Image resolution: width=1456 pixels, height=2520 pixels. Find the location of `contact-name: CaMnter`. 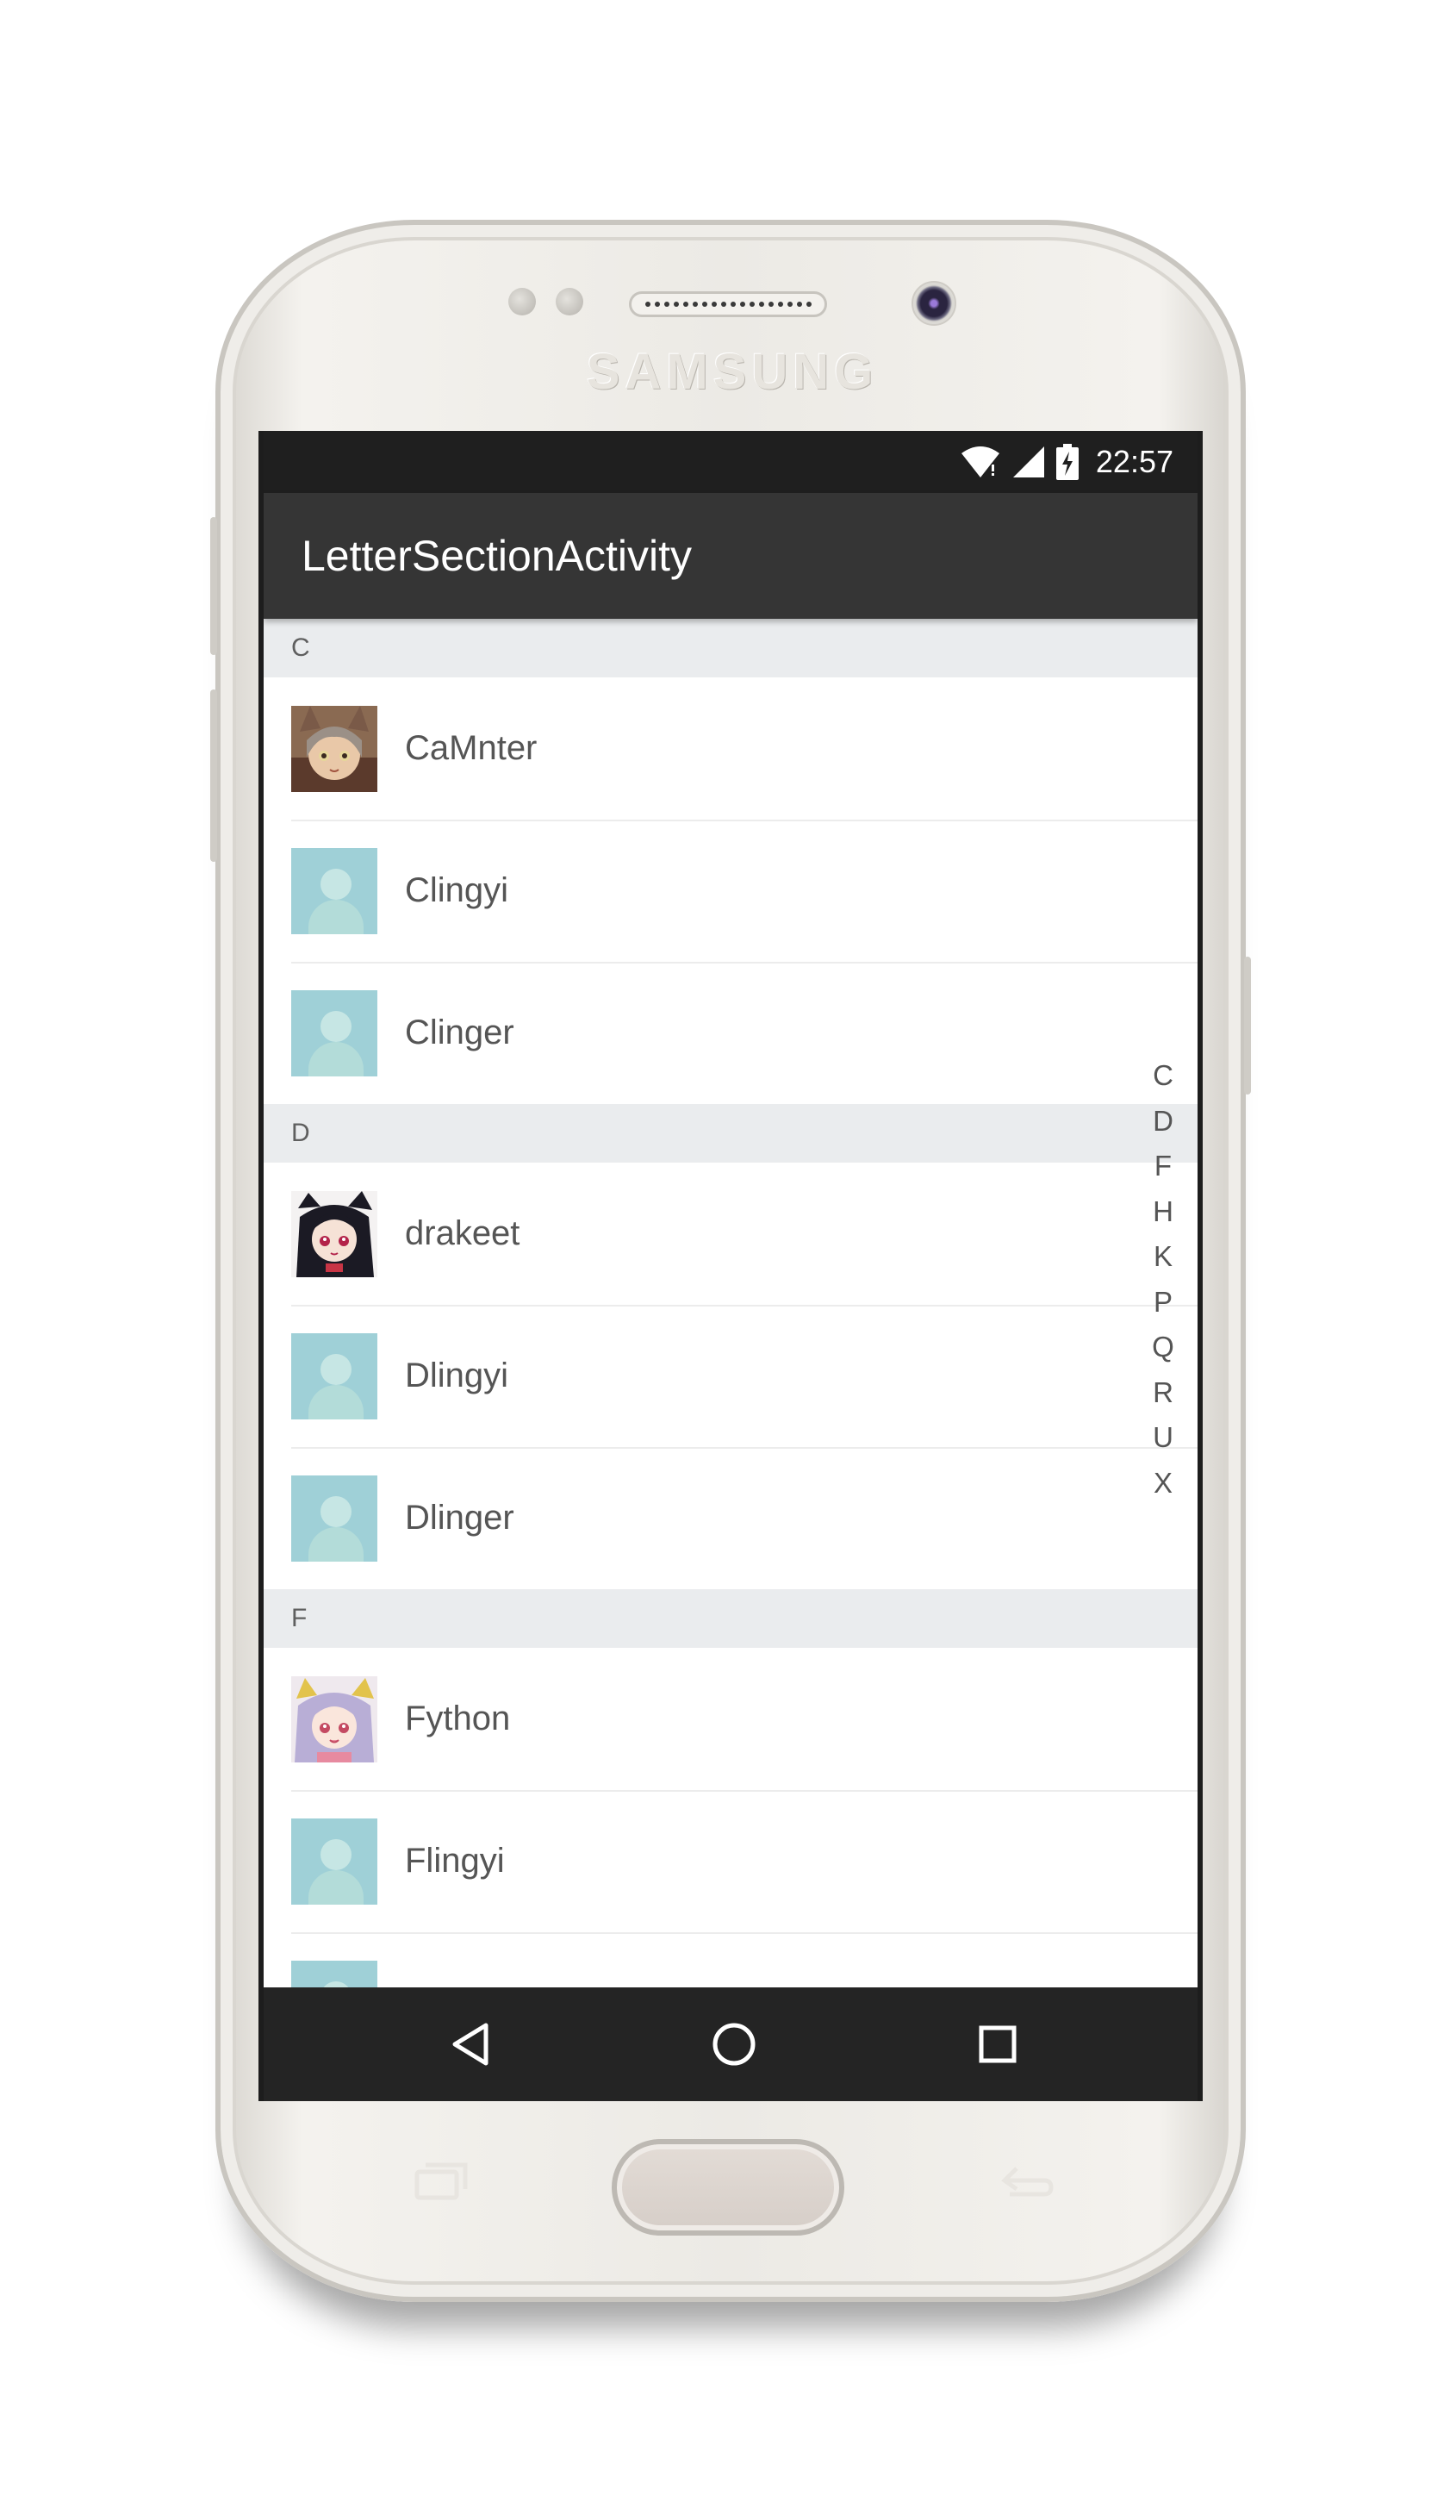

contact-name: CaMnter is located at coordinates (472, 748).